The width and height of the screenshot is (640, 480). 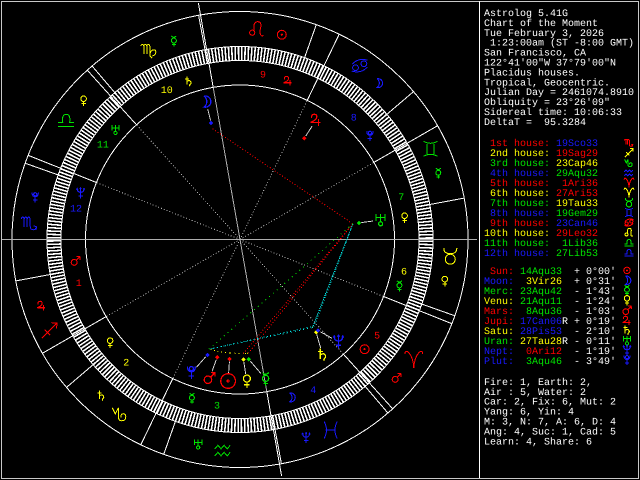 I want to click on svg-text: 1, so click(x=79, y=284).